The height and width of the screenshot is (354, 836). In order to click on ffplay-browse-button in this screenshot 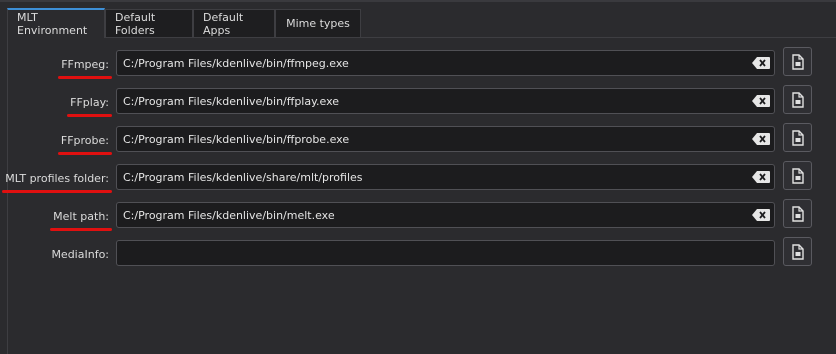, I will do `click(797, 99)`.